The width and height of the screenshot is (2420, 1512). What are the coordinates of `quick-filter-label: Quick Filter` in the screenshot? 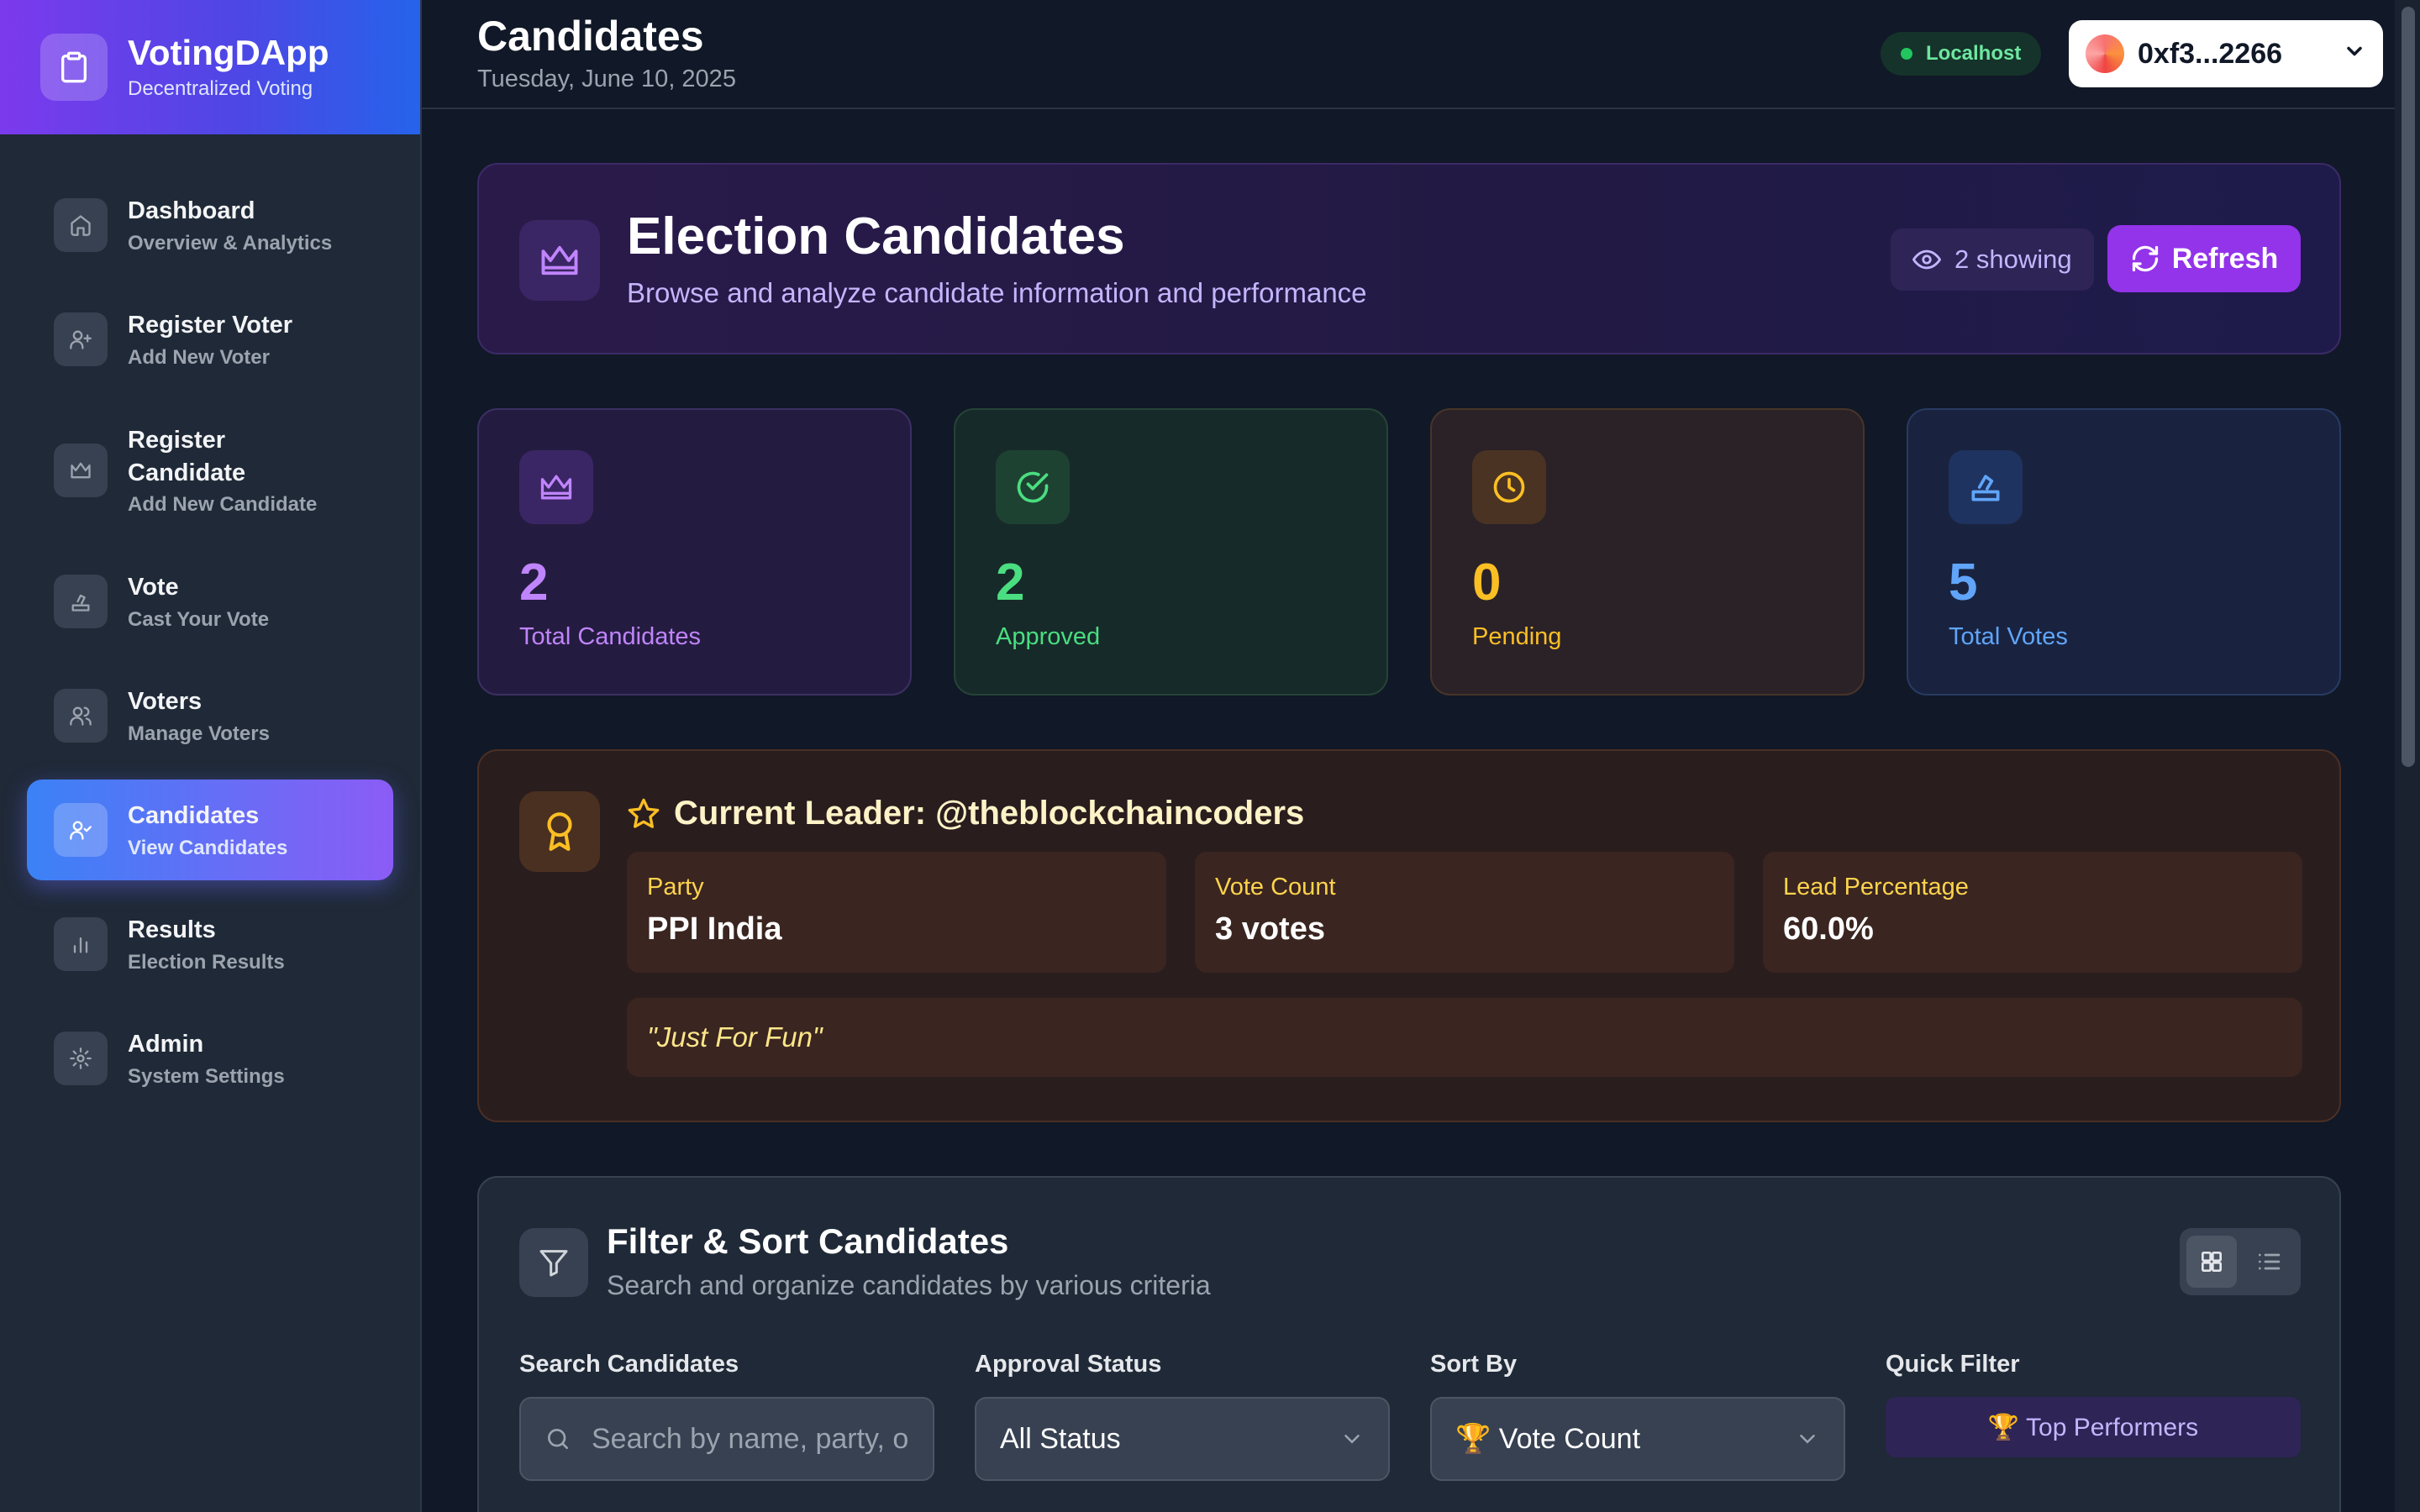 It's located at (1953, 1364).